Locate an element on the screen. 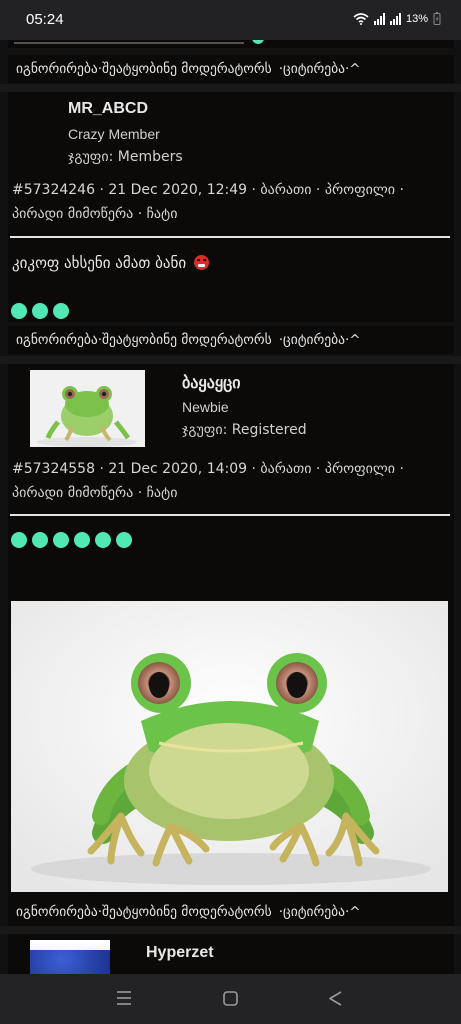 This screenshot has height=1024, width=461. post-id: #57324558 is located at coordinates (53, 469).